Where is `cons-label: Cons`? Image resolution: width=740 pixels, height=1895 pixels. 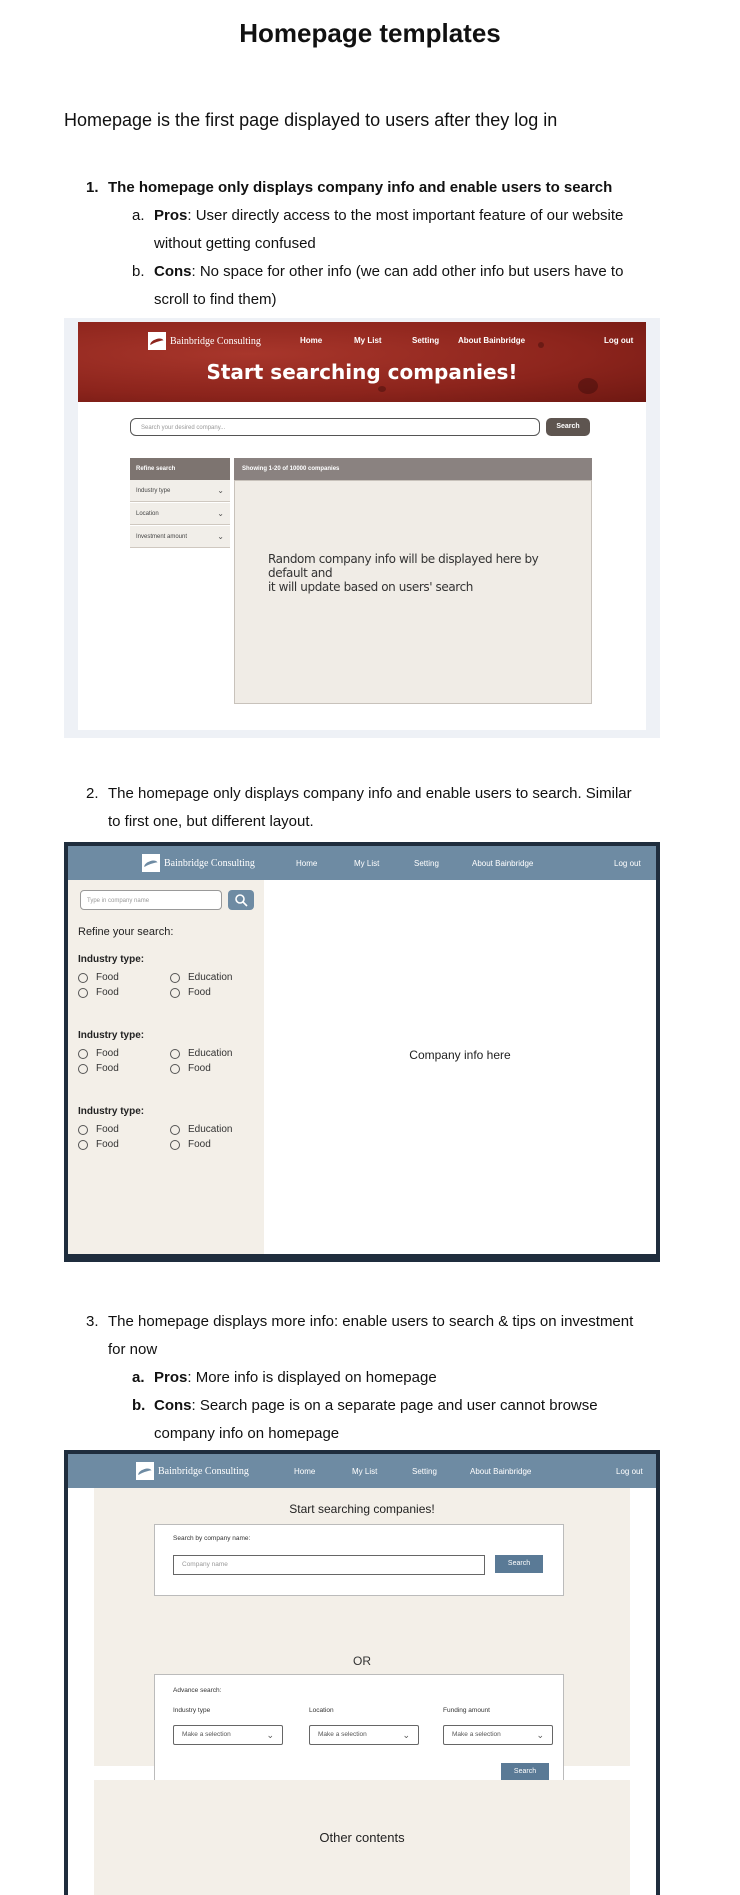 cons-label: Cons is located at coordinates (173, 1405).